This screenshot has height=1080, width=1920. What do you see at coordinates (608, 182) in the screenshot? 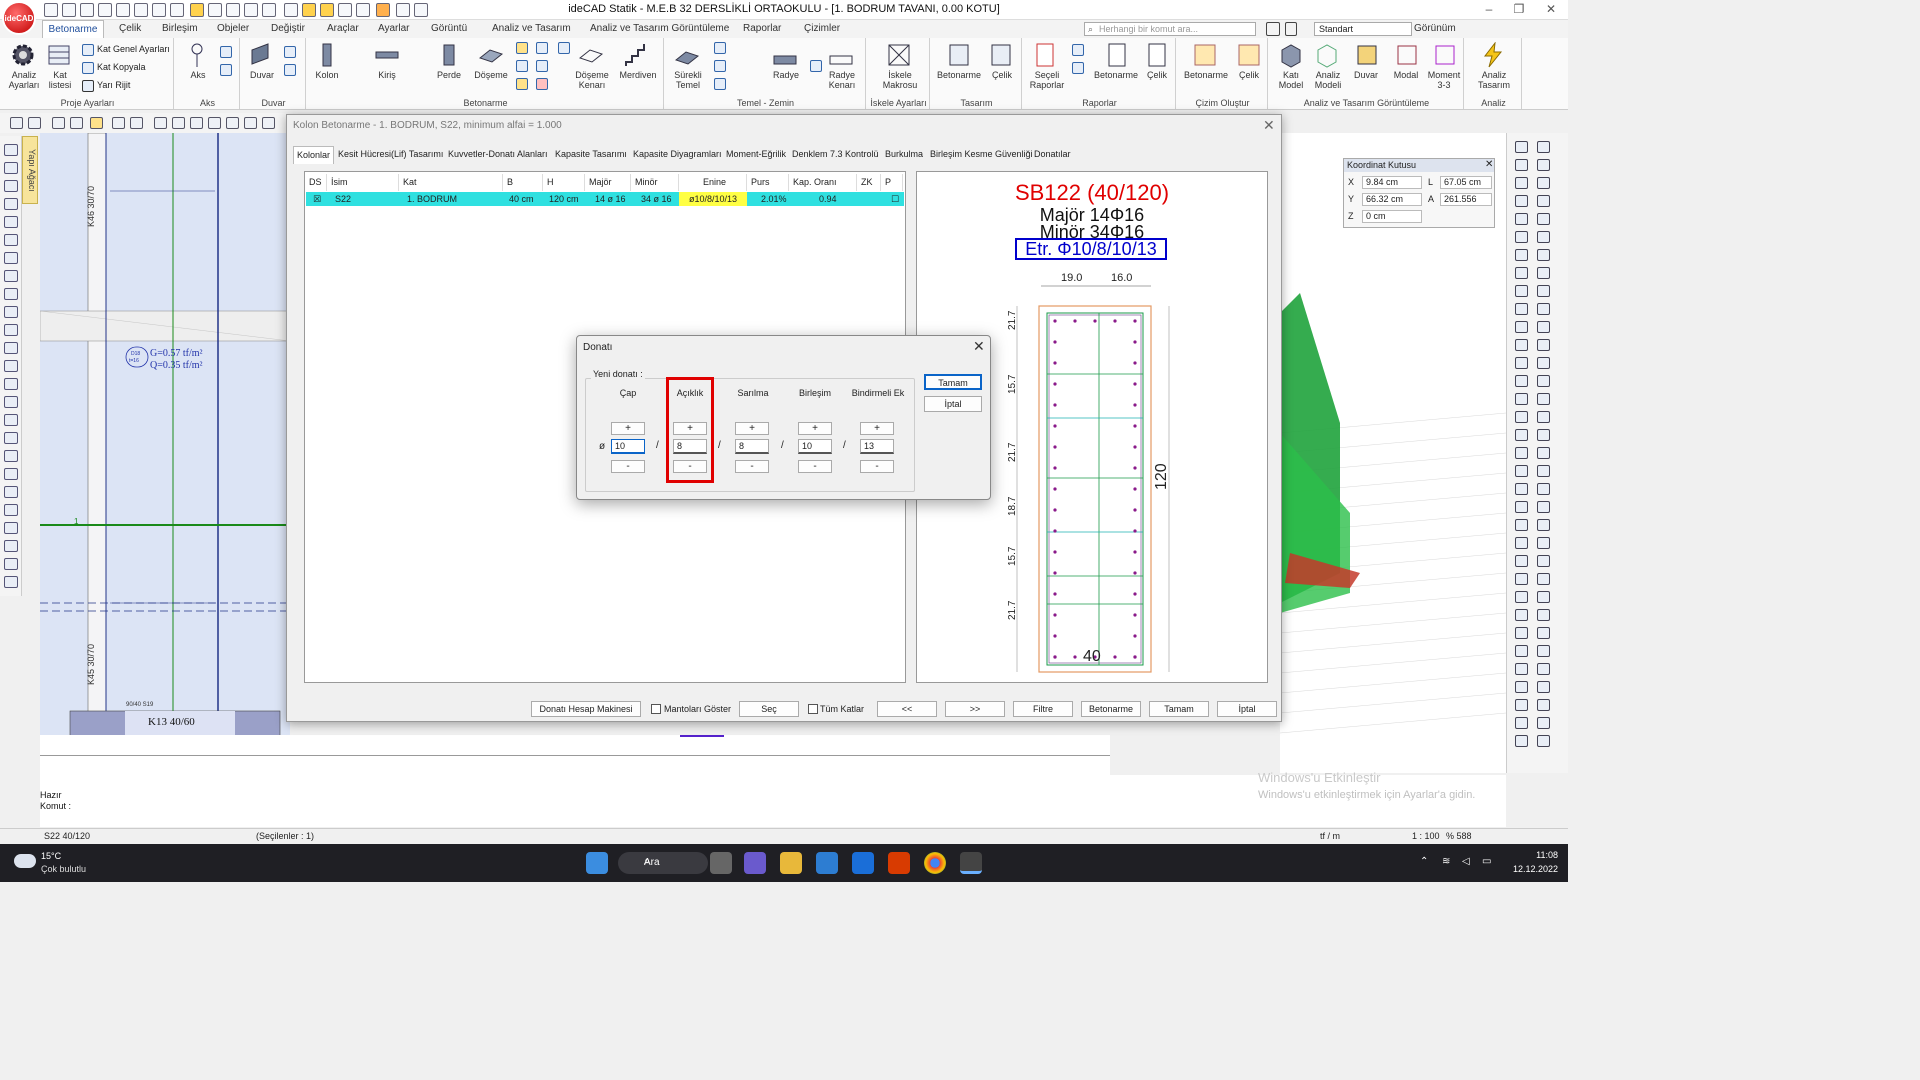
I see `col-header-major: Majör` at bounding box center [608, 182].